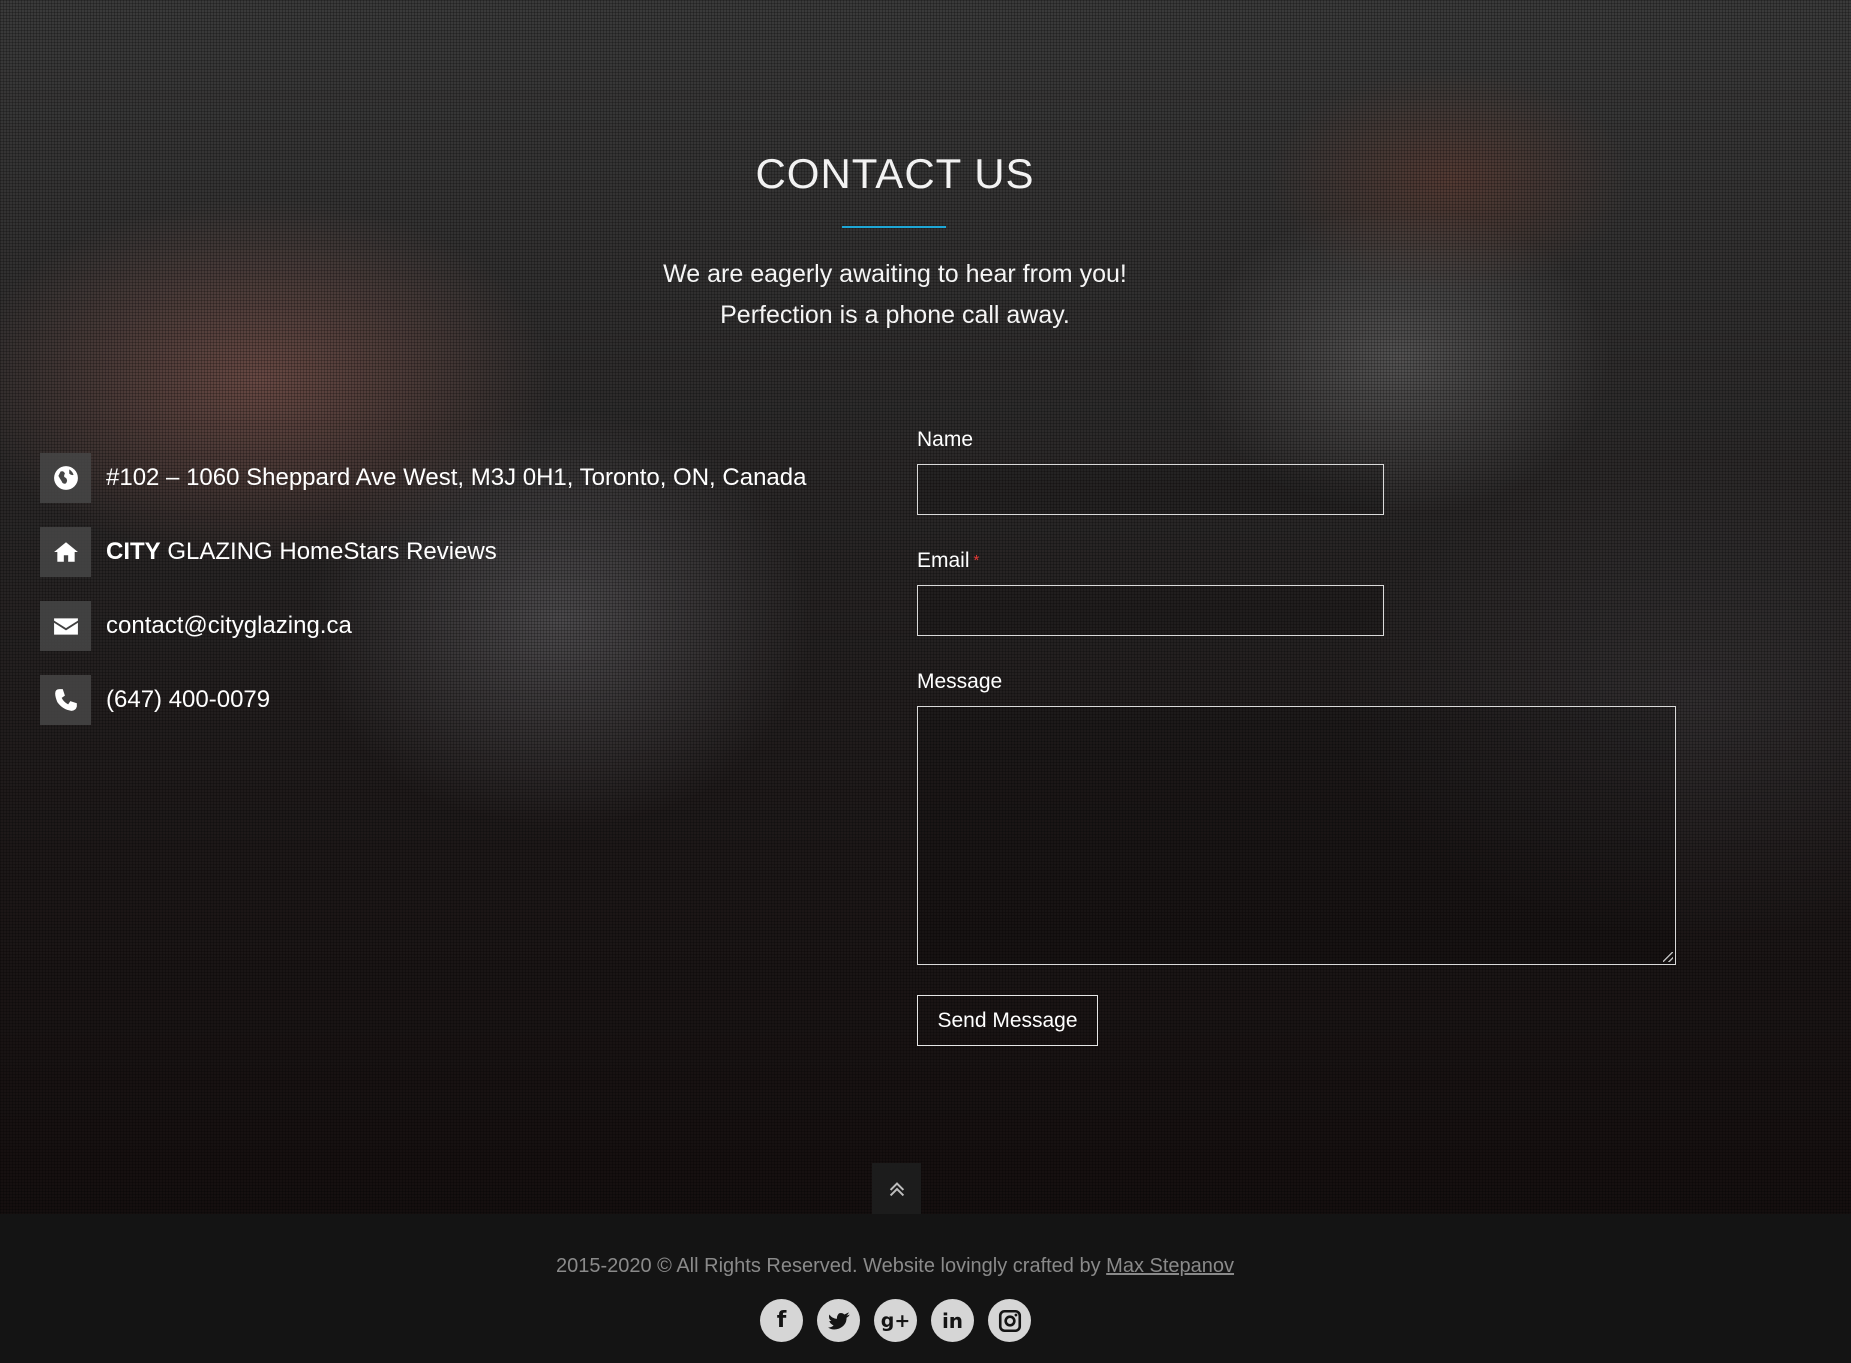 The image size is (1851, 1363). What do you see at coordinates (945, 439) in the screenshot?
I see `name-label-text: Name` at bounding box center [945, 439].